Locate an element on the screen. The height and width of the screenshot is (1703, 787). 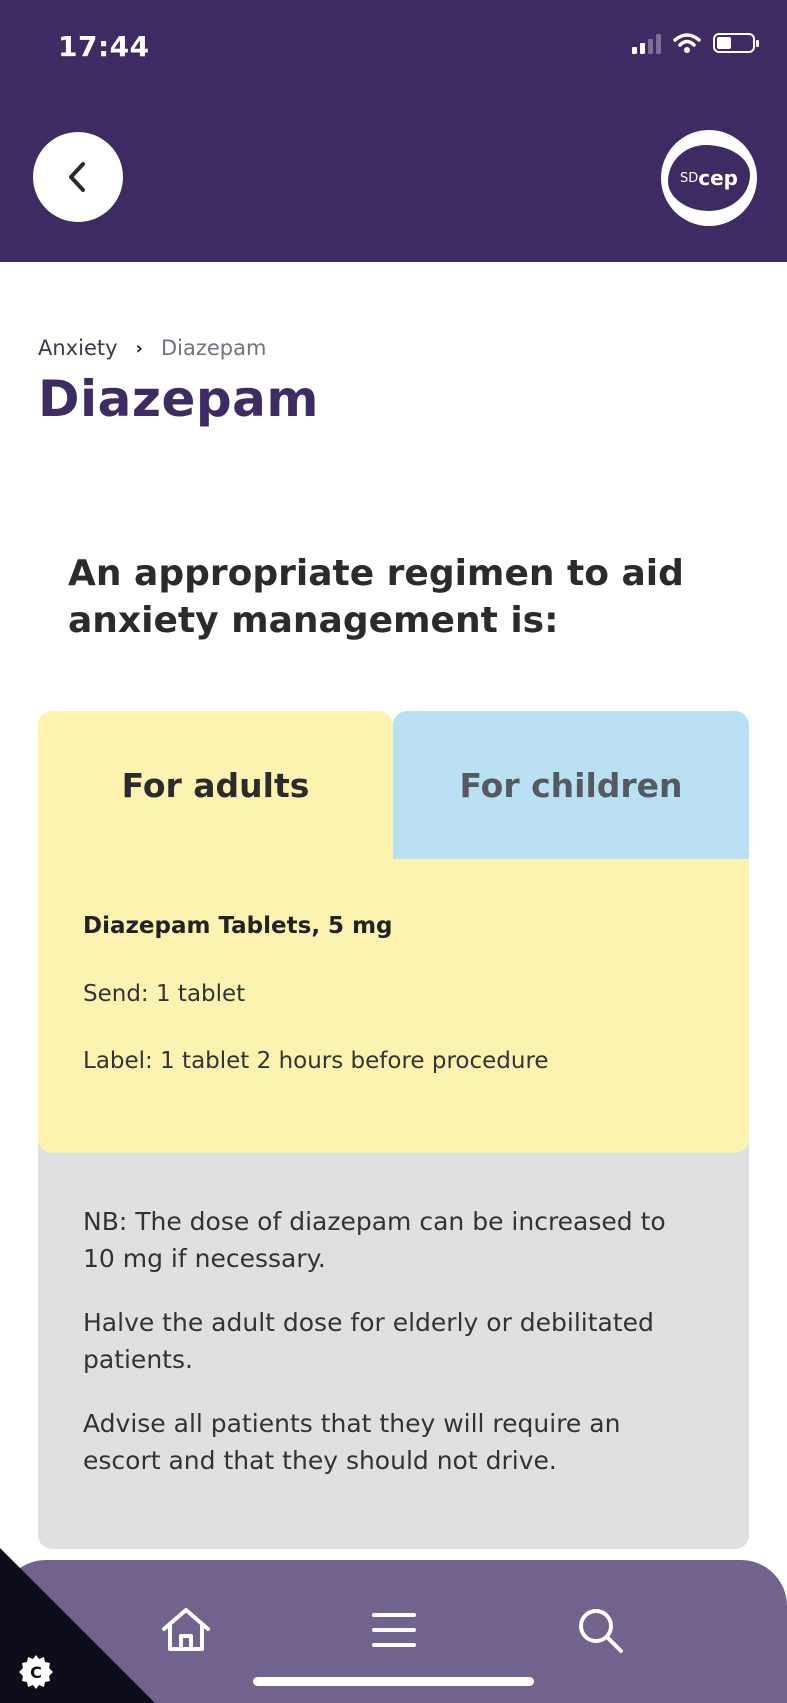
menu-icon is located at coordinates (394, 1630).